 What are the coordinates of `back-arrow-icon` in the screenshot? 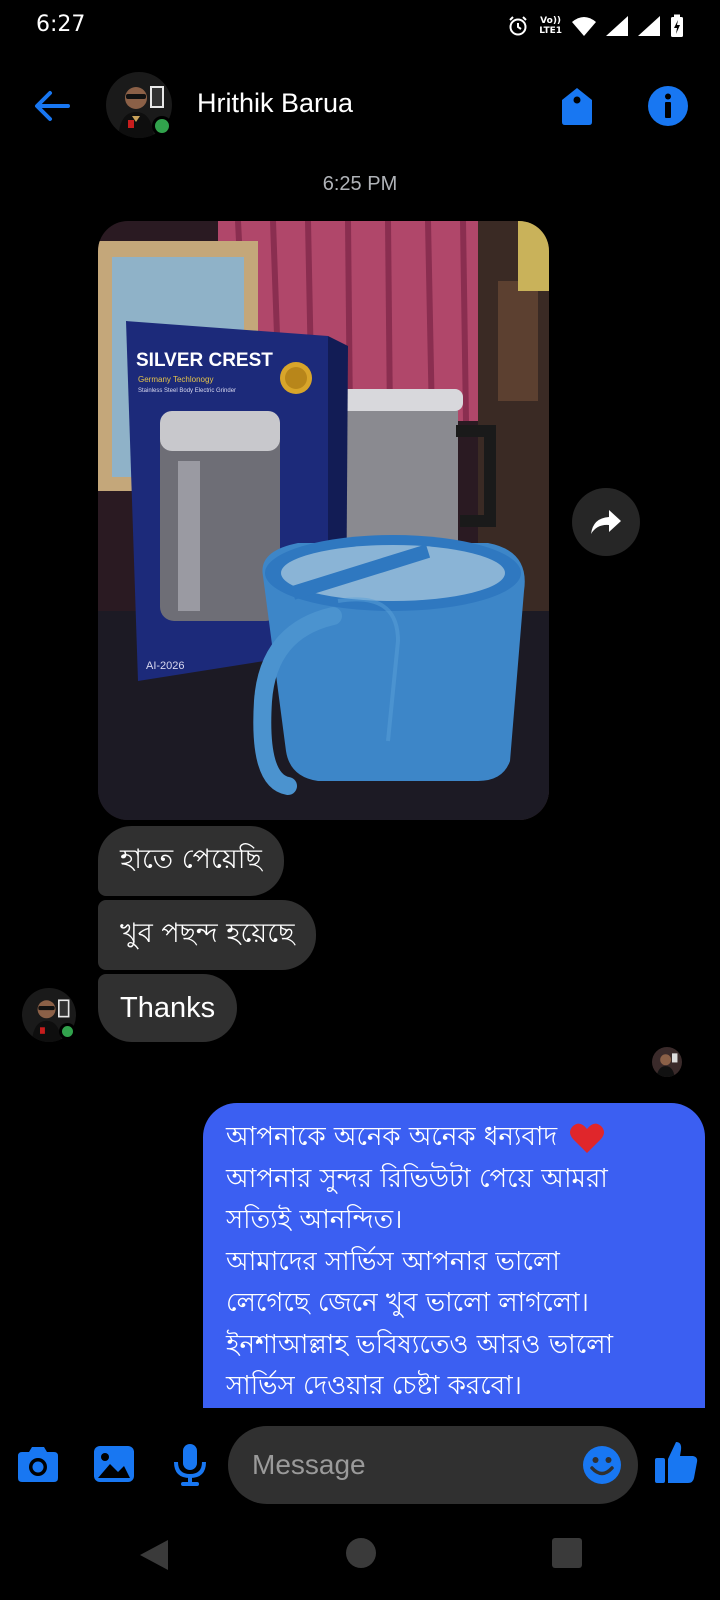 It's located at (52, 106).